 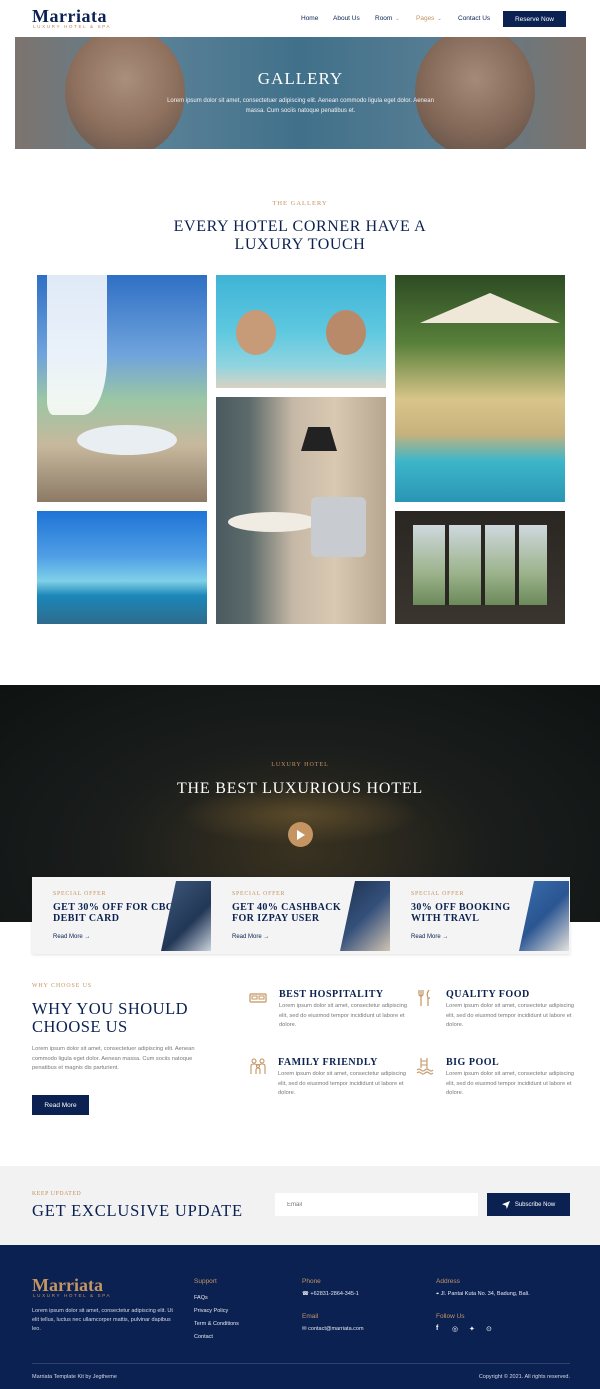 What do you see at coordinates (505, 1204) in the screenshot?
I see `send-icon` at bounding box center [505, 1204].